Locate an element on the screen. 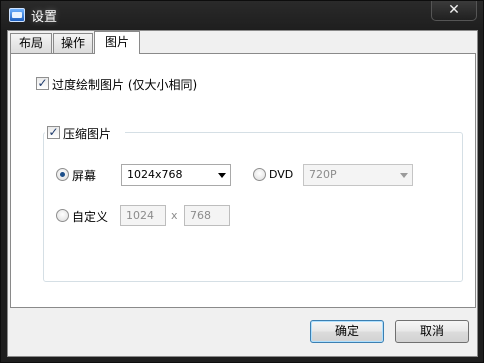  ok-button: 确定 is located at coordinates (347, 331).